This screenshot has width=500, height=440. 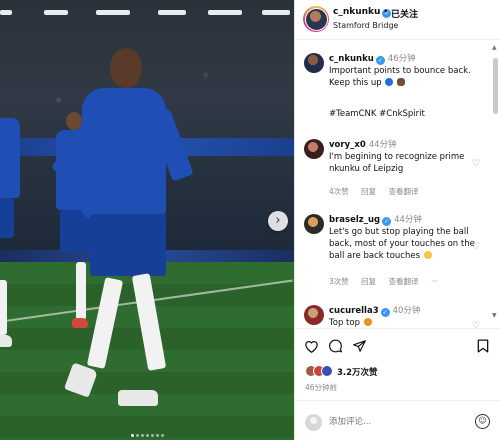 I want to click on comment-item: cucurella3 ✓ 40分钟 Top top ♡, so click(x=393, y=316).